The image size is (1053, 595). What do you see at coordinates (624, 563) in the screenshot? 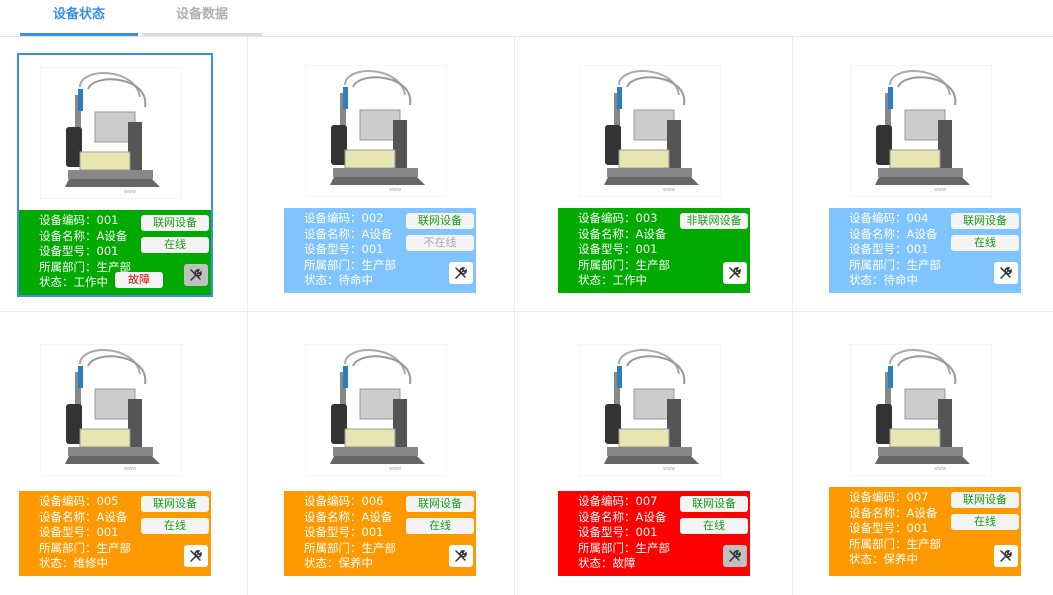
I see `device-state: 故障` at bounding box center [624, 563].